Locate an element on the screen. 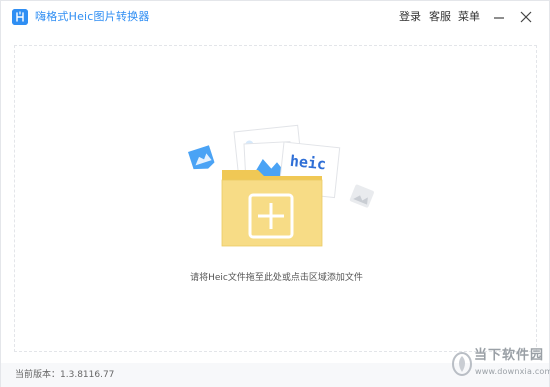 This screenshot has width=550, height=387. floating-photo-icon-left is located at coordinates (201, 157).